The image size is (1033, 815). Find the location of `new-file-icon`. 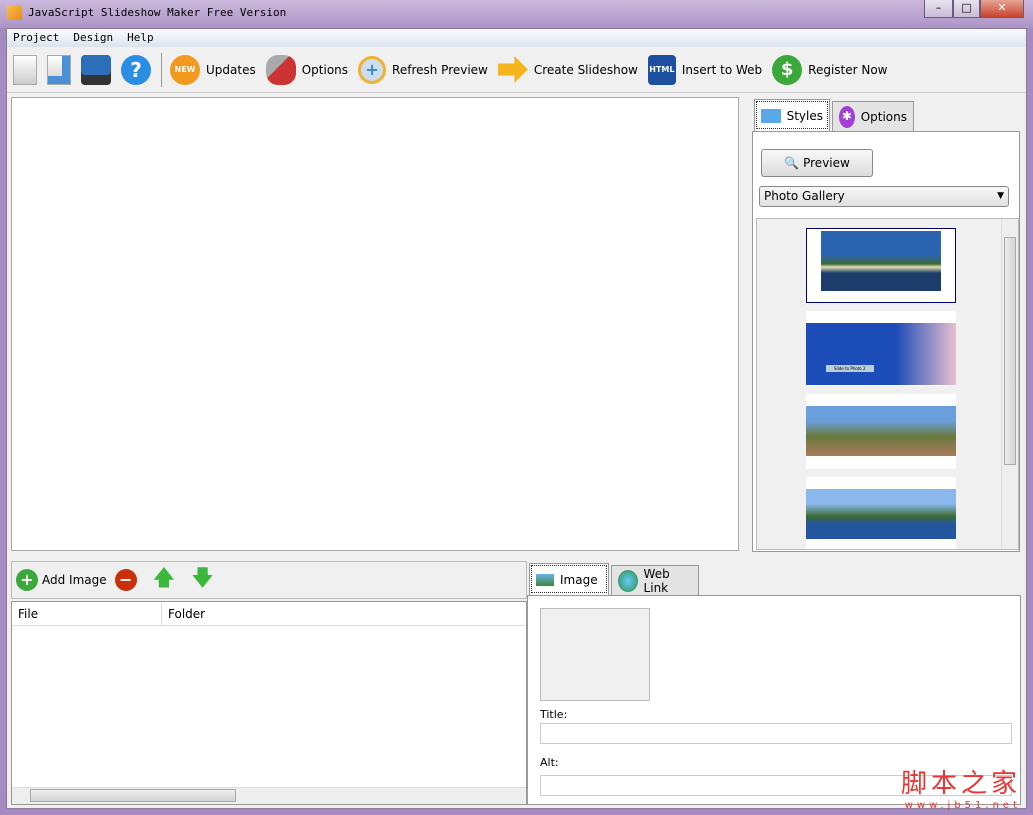

new-file-icon is located at coordinates (25, 69).